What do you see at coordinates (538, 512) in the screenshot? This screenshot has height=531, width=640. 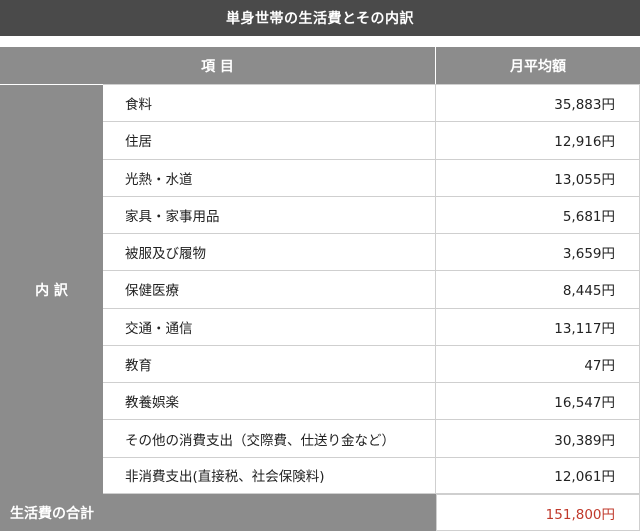 I see `total-amount: 151,800円` at bounding box center [538, 512].